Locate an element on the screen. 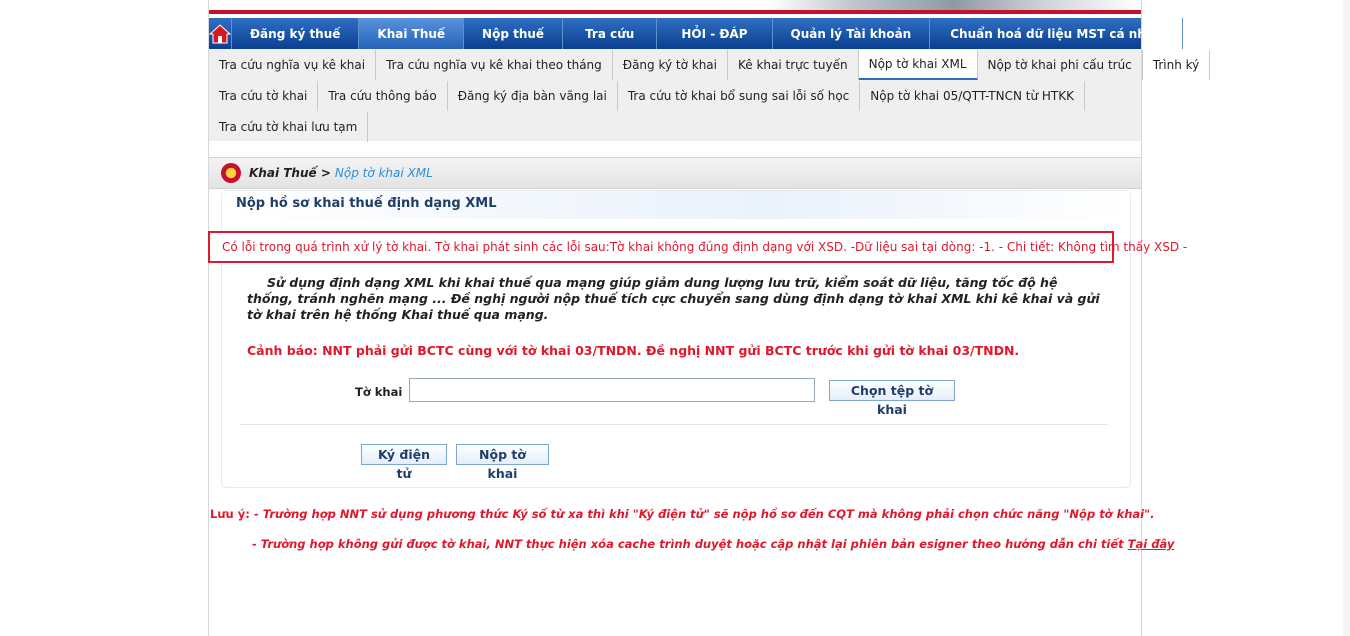  menu-nop-thue: Nộp thuế is located at coordinates (514, 33).